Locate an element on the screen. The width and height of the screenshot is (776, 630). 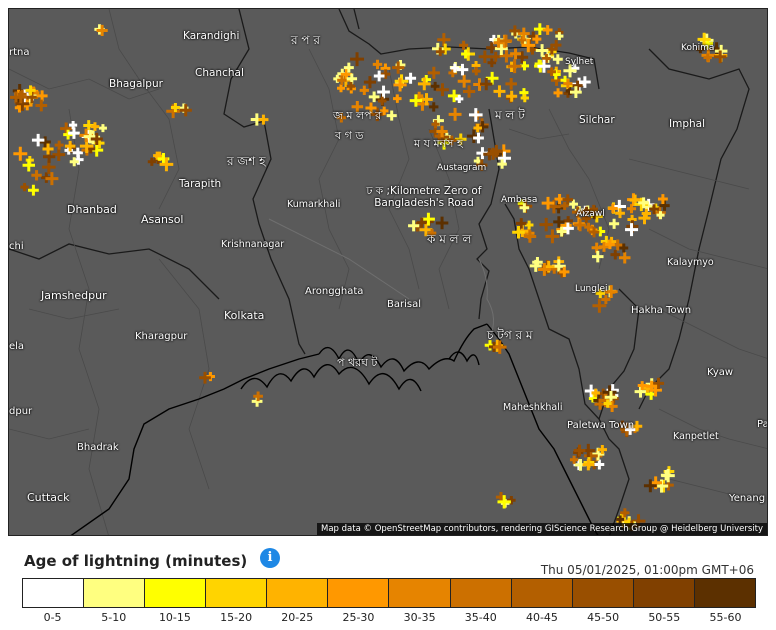
legend-label-45-50: 45-50 is located at coordinates (603, 617).